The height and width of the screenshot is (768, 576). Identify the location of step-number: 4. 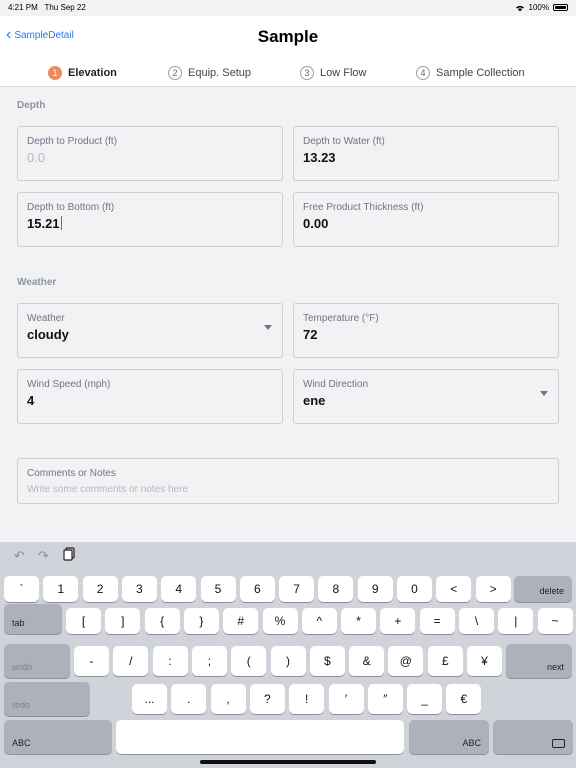
(423, 73).